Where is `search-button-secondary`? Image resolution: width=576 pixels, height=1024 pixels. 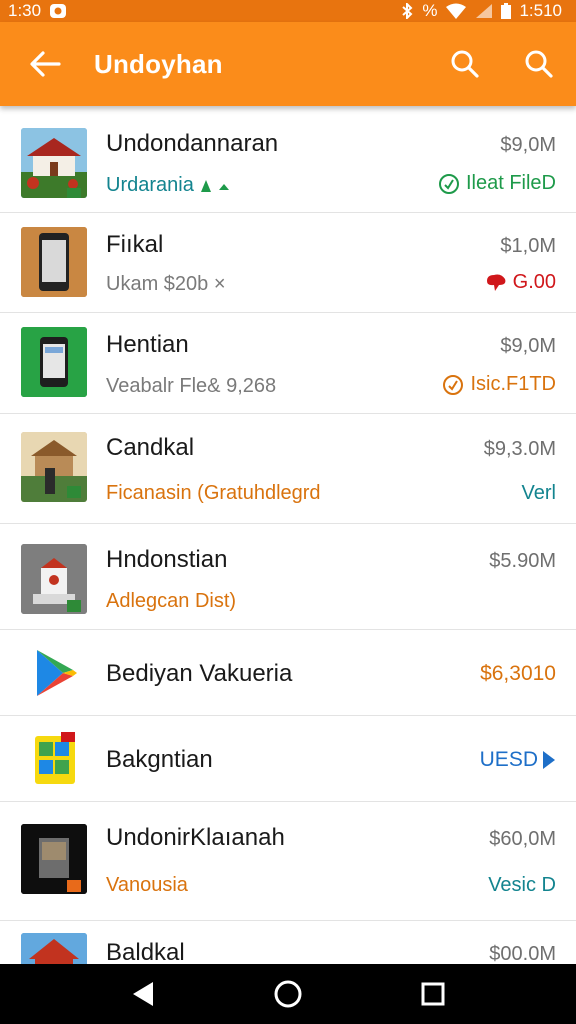 search-button-secondary is located at coordinates (539, 64).